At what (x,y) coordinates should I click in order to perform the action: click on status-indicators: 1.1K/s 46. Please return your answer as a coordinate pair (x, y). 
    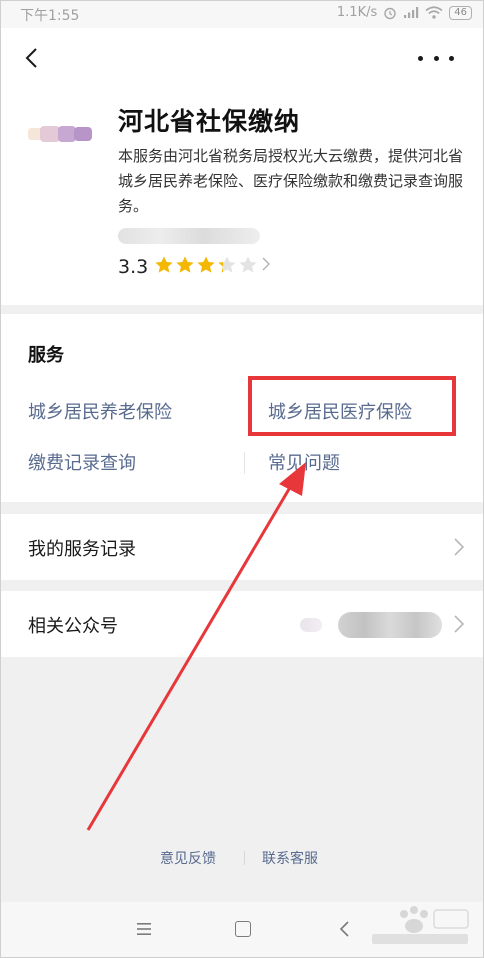
    Looking at the image, I should click on (404, 12).